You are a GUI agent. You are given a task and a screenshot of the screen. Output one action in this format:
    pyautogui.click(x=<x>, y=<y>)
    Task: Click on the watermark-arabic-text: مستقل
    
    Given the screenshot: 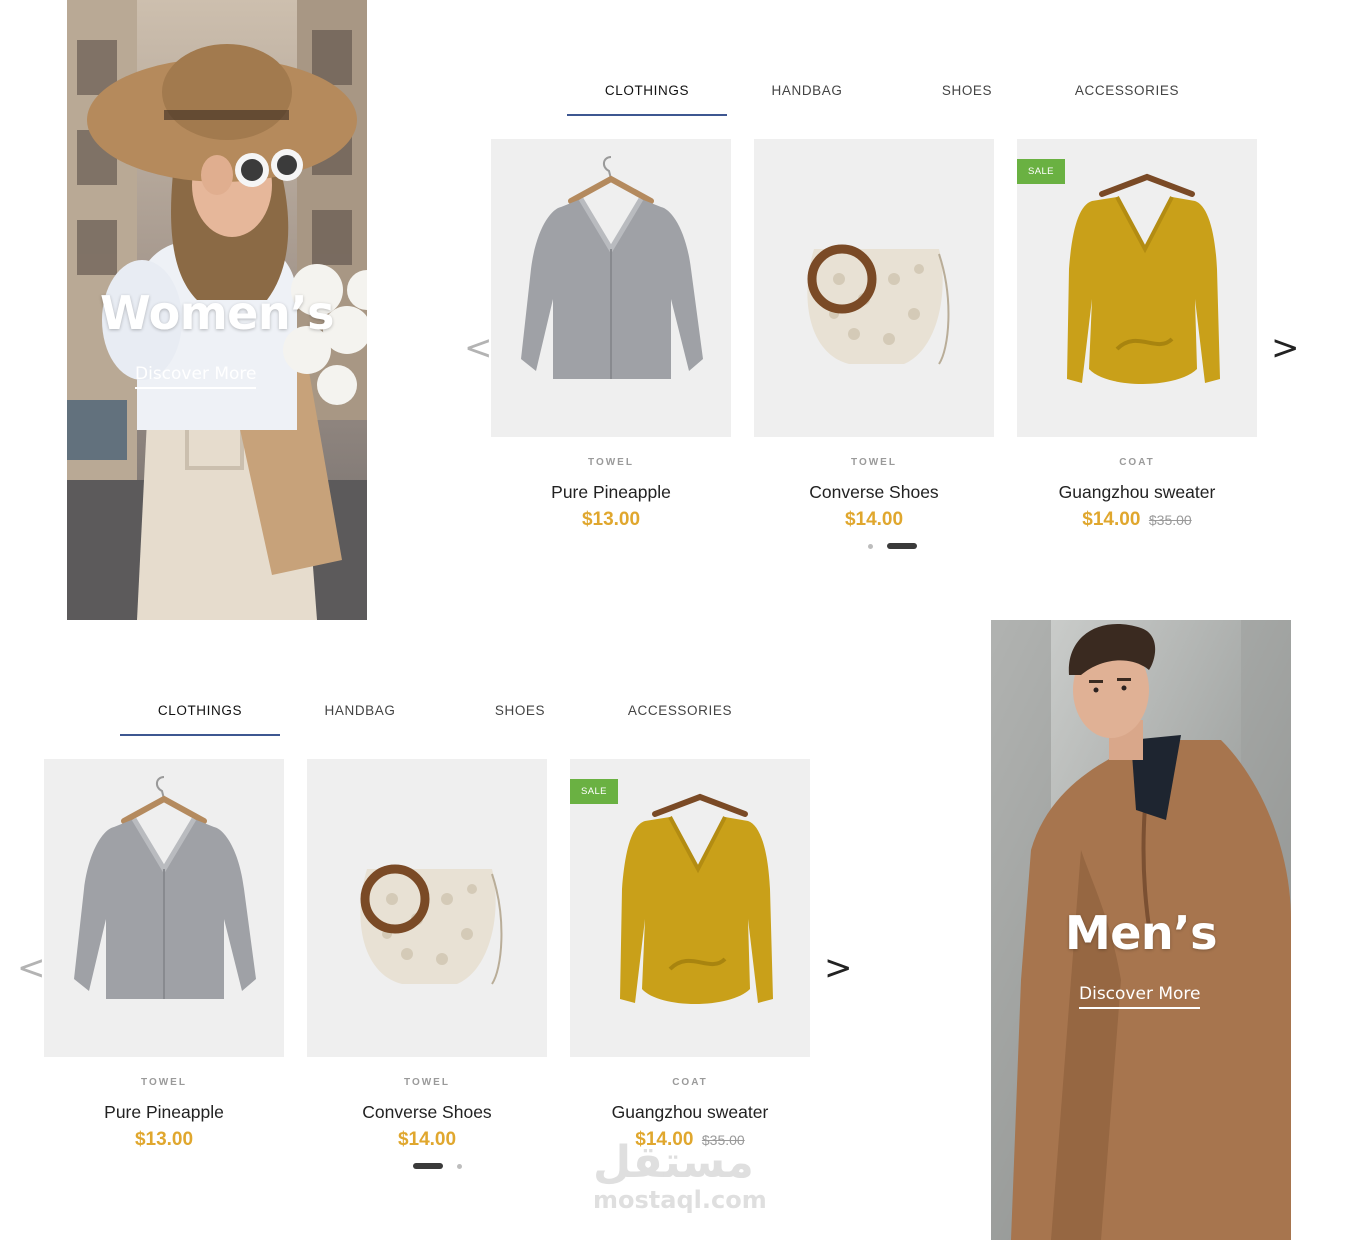 What is the action you would take?
    pyautogui.click(x=673, y=1162)
    